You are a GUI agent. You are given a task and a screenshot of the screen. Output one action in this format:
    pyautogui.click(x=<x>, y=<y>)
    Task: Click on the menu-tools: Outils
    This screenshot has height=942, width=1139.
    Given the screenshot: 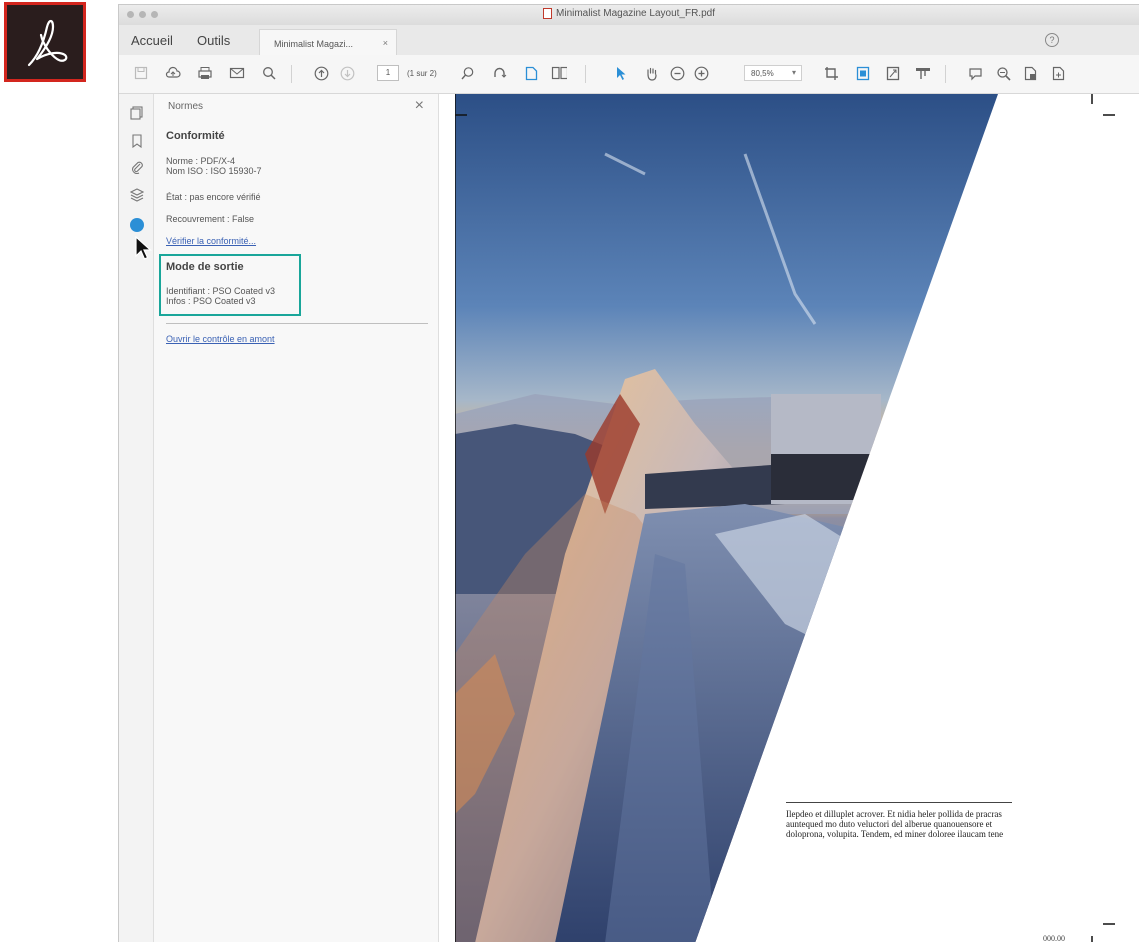 What is the action you would take?
    pyautogui.click(x=213, y=40)
    